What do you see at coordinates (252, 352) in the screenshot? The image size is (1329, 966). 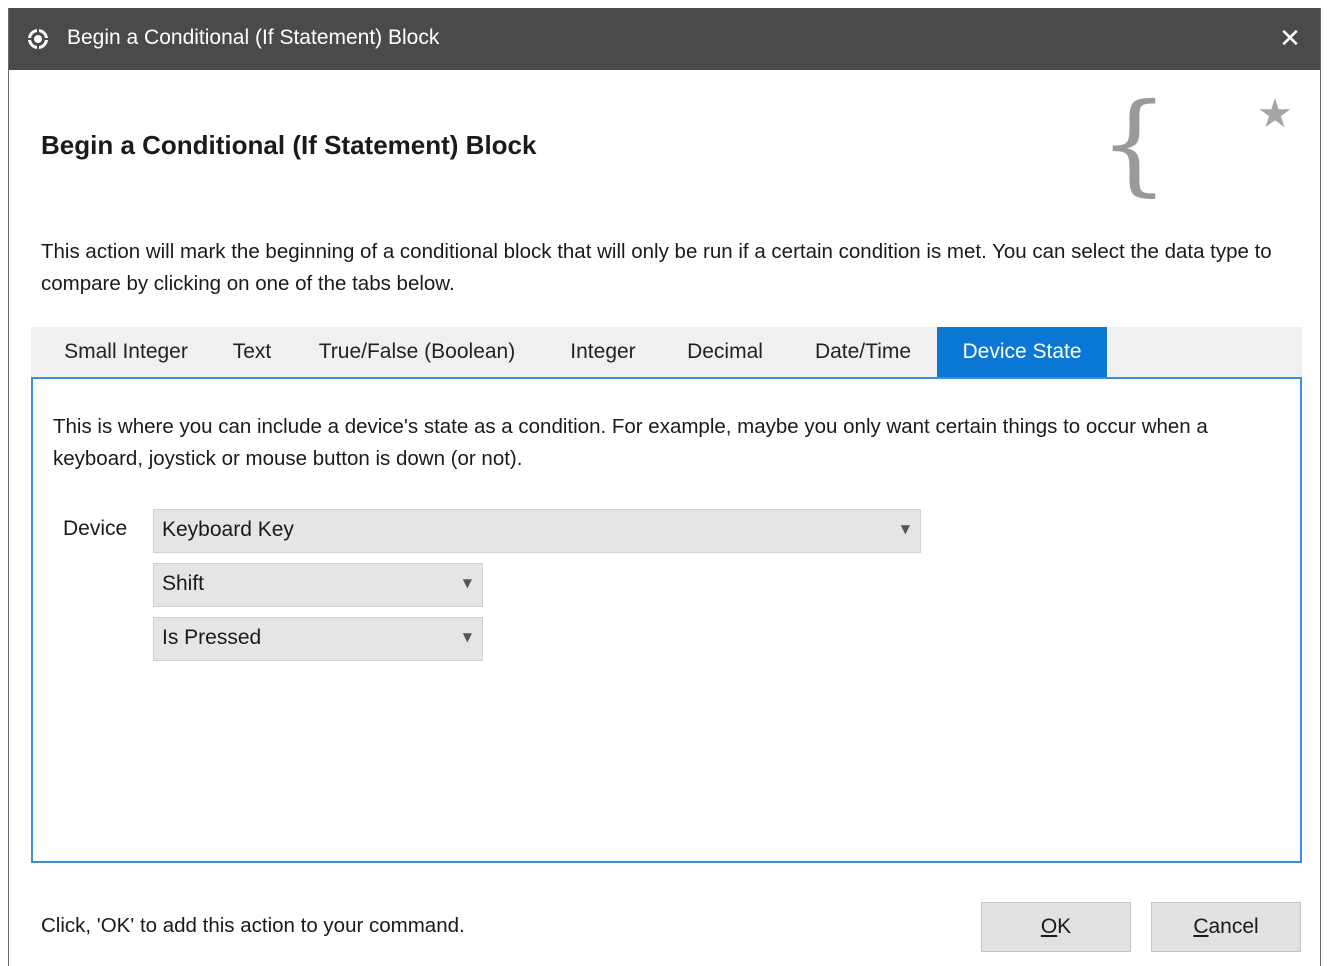 I see `tab-text: Text` at bounding box center [252, 352].